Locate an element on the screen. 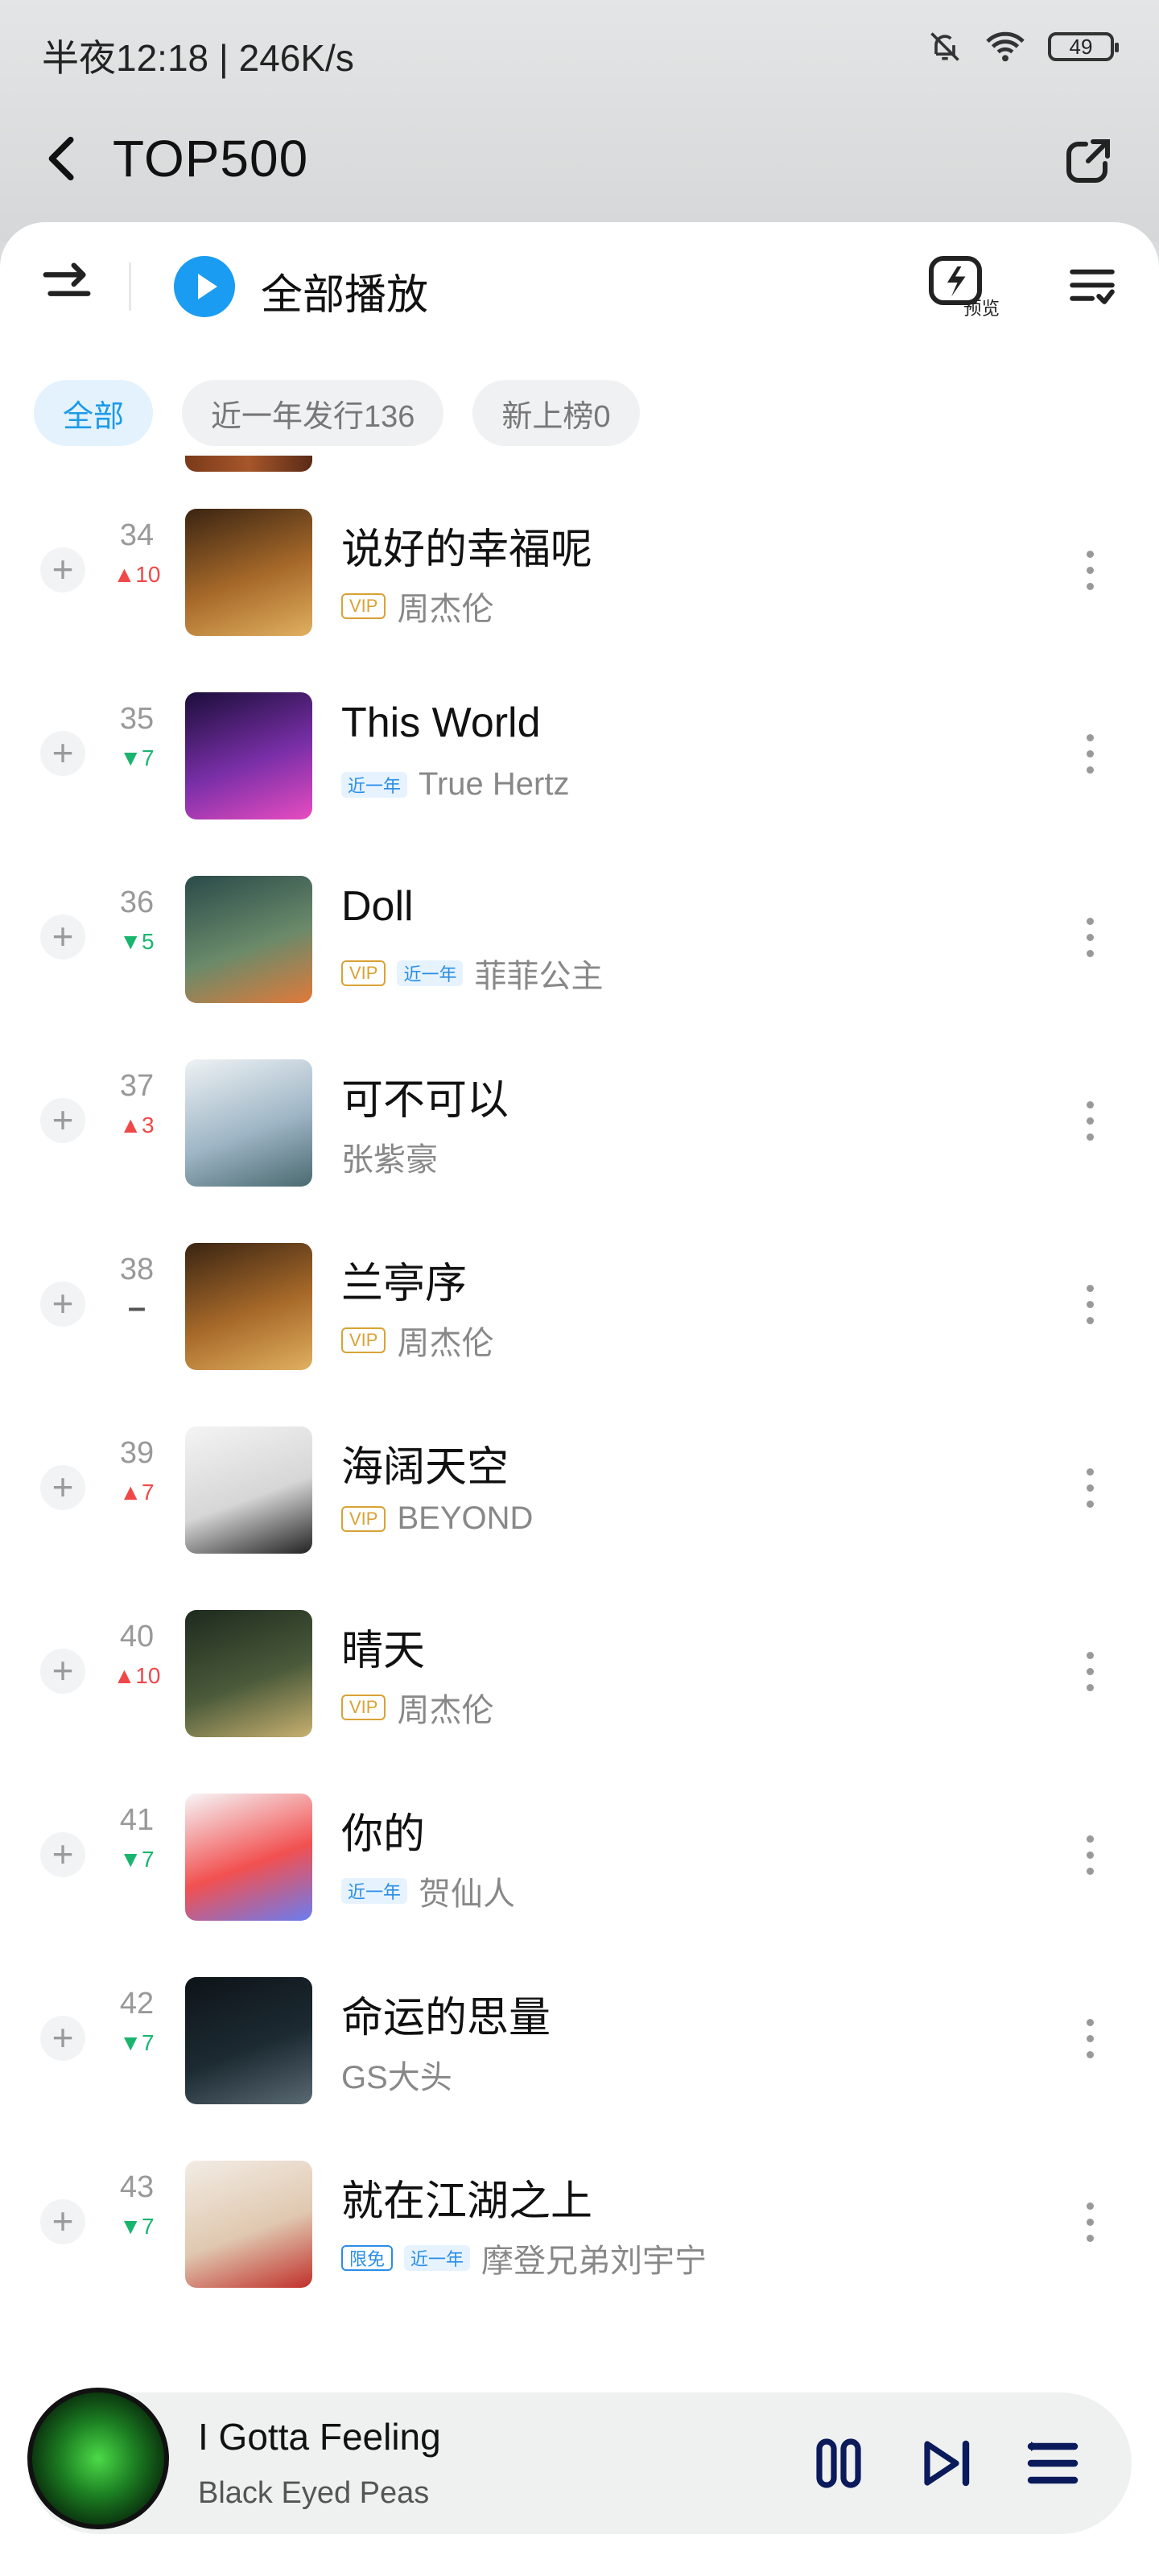 This screenshot has height=2576, width=1159. mute-bell-icon is located at coordinates (944, 46).